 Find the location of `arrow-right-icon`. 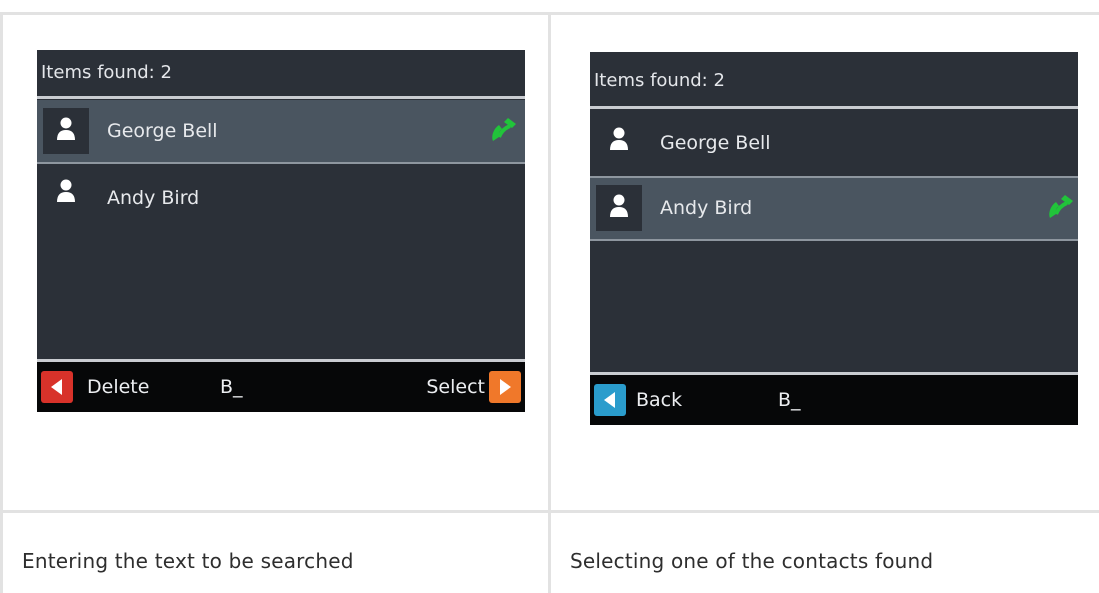

arrow-right-icon is located at coordinates (505, 387).